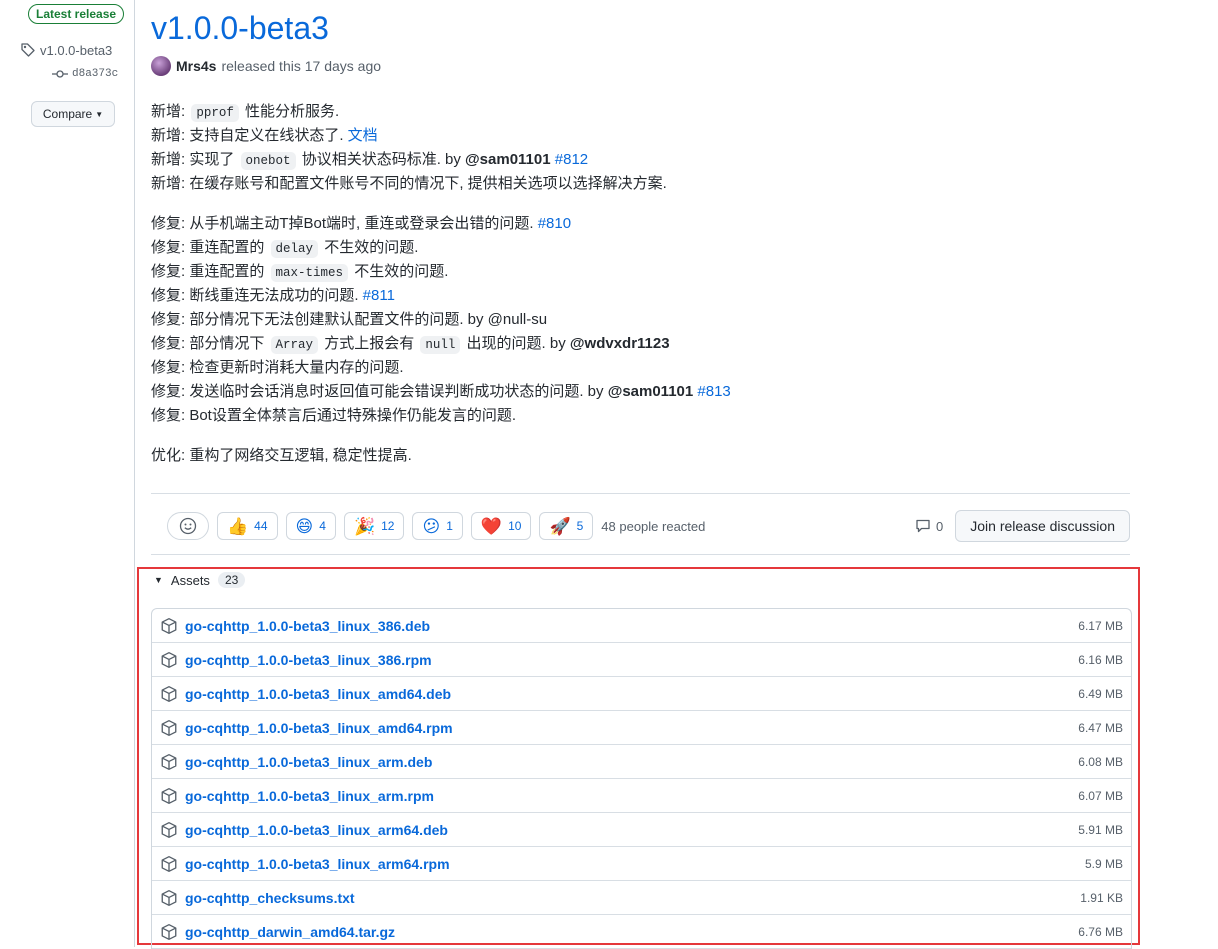  I want to click on latest-release-badge: Latest release, so click(76, 14).